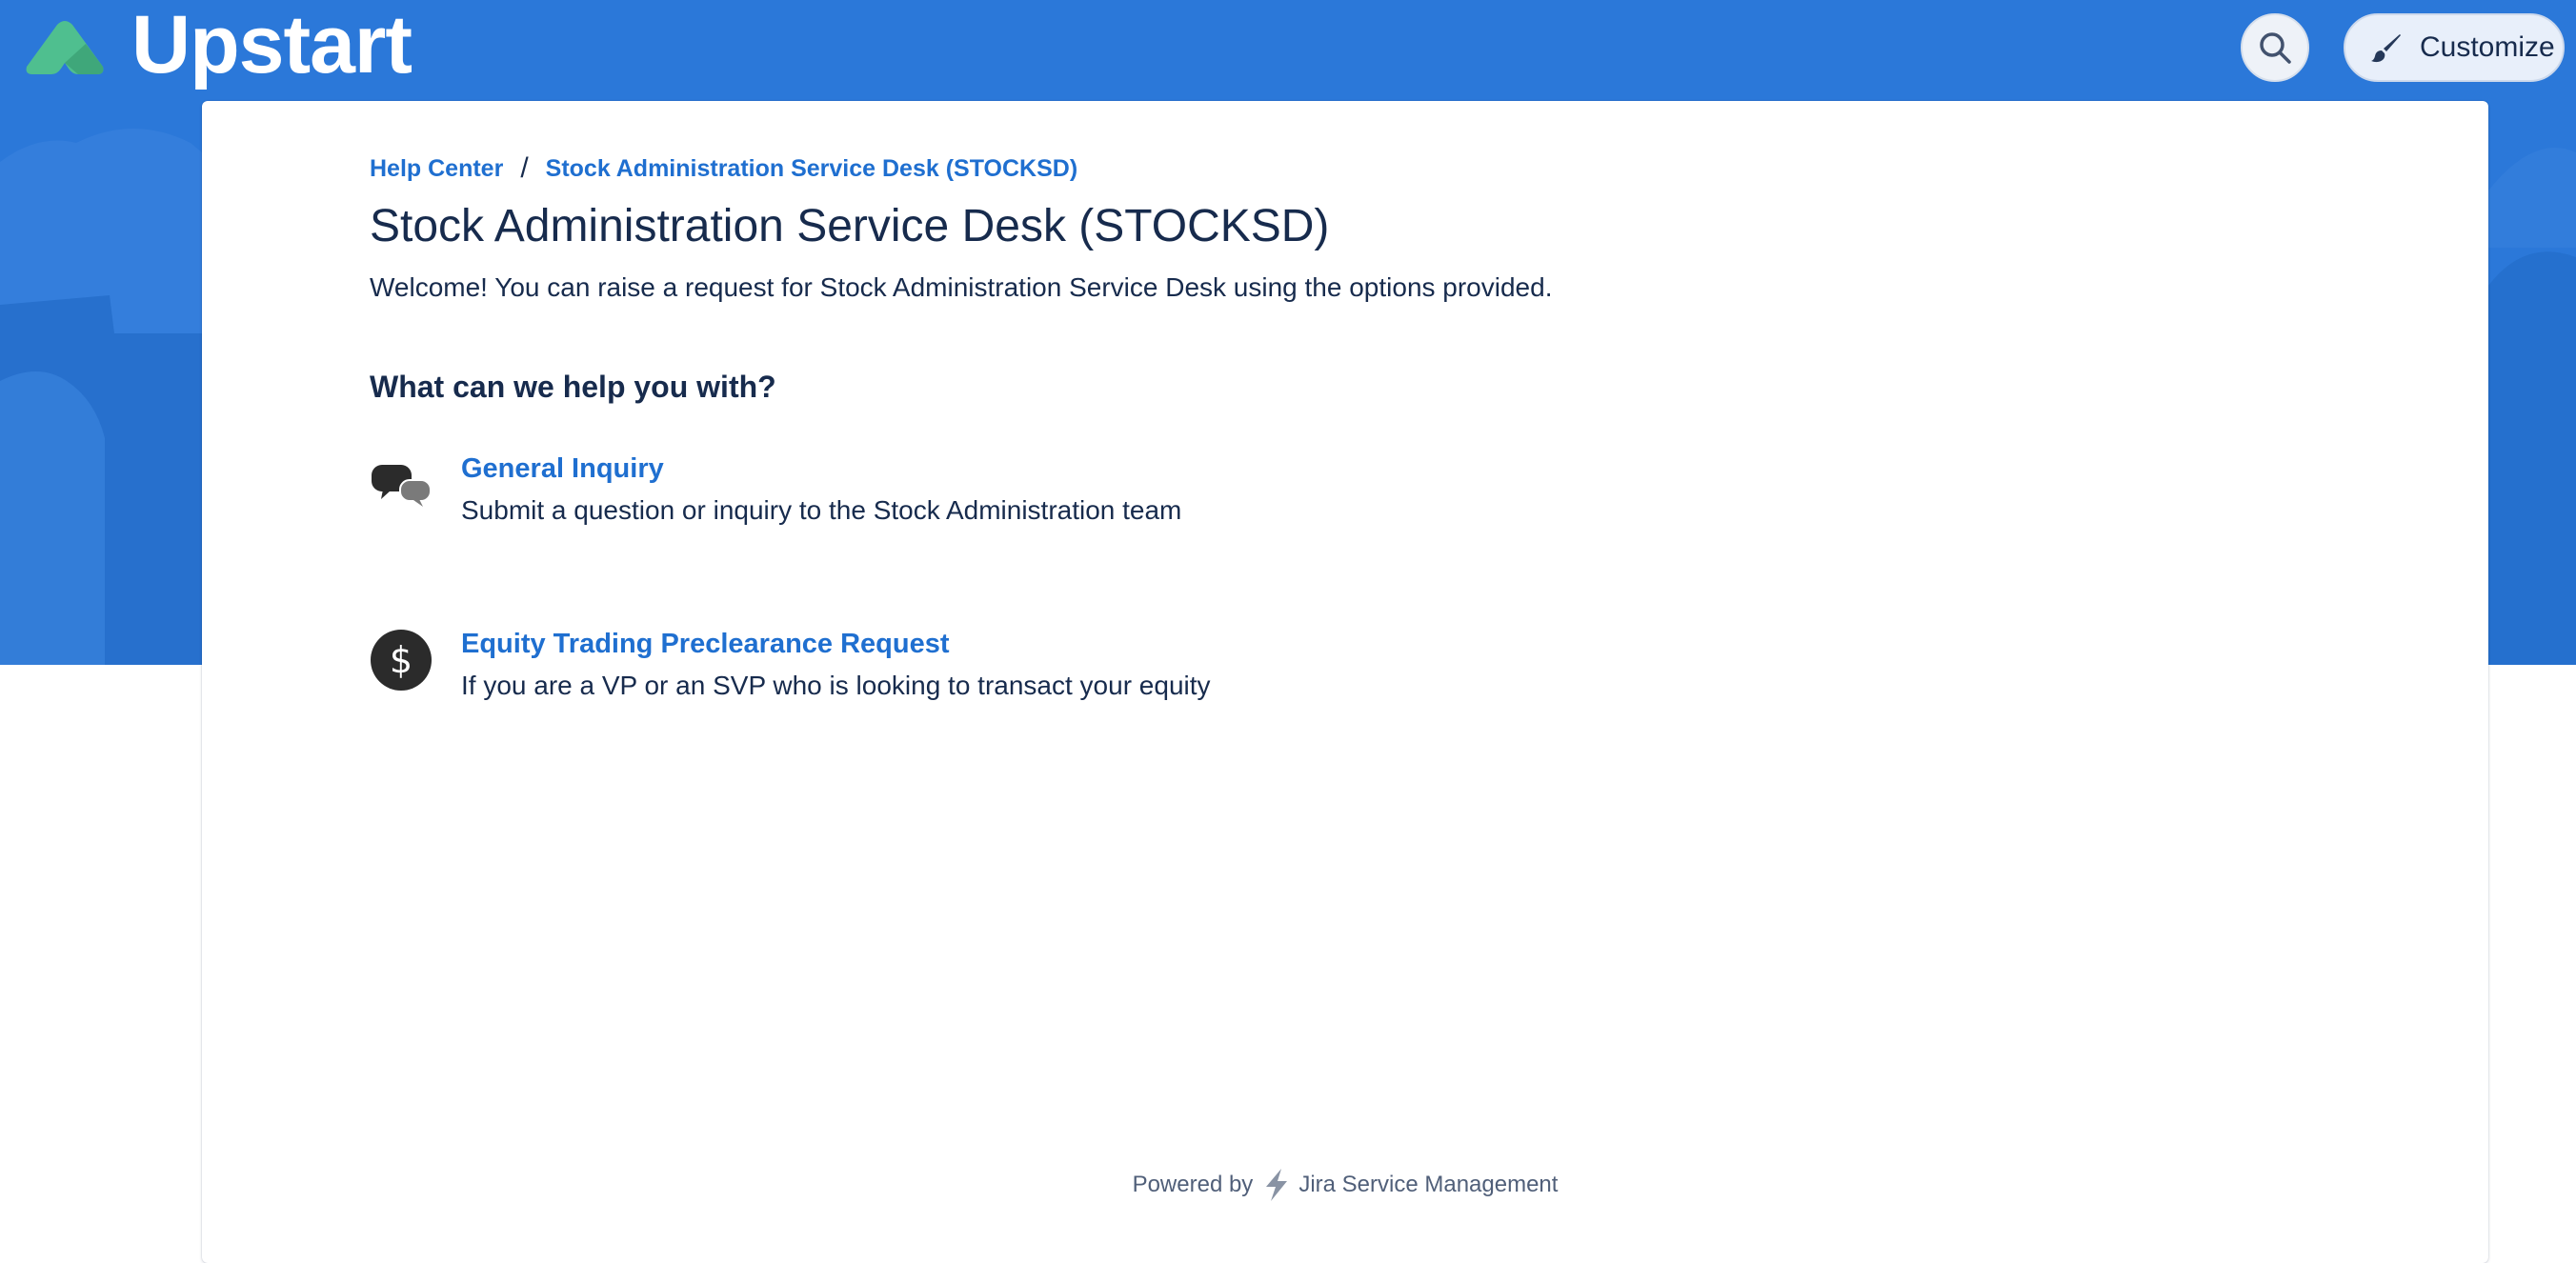 This screenshot has width=2576, height=1263. Describe the element at coordinates (402, 486) in the screenshot. I see `speech-bubbles-icon` at that location.